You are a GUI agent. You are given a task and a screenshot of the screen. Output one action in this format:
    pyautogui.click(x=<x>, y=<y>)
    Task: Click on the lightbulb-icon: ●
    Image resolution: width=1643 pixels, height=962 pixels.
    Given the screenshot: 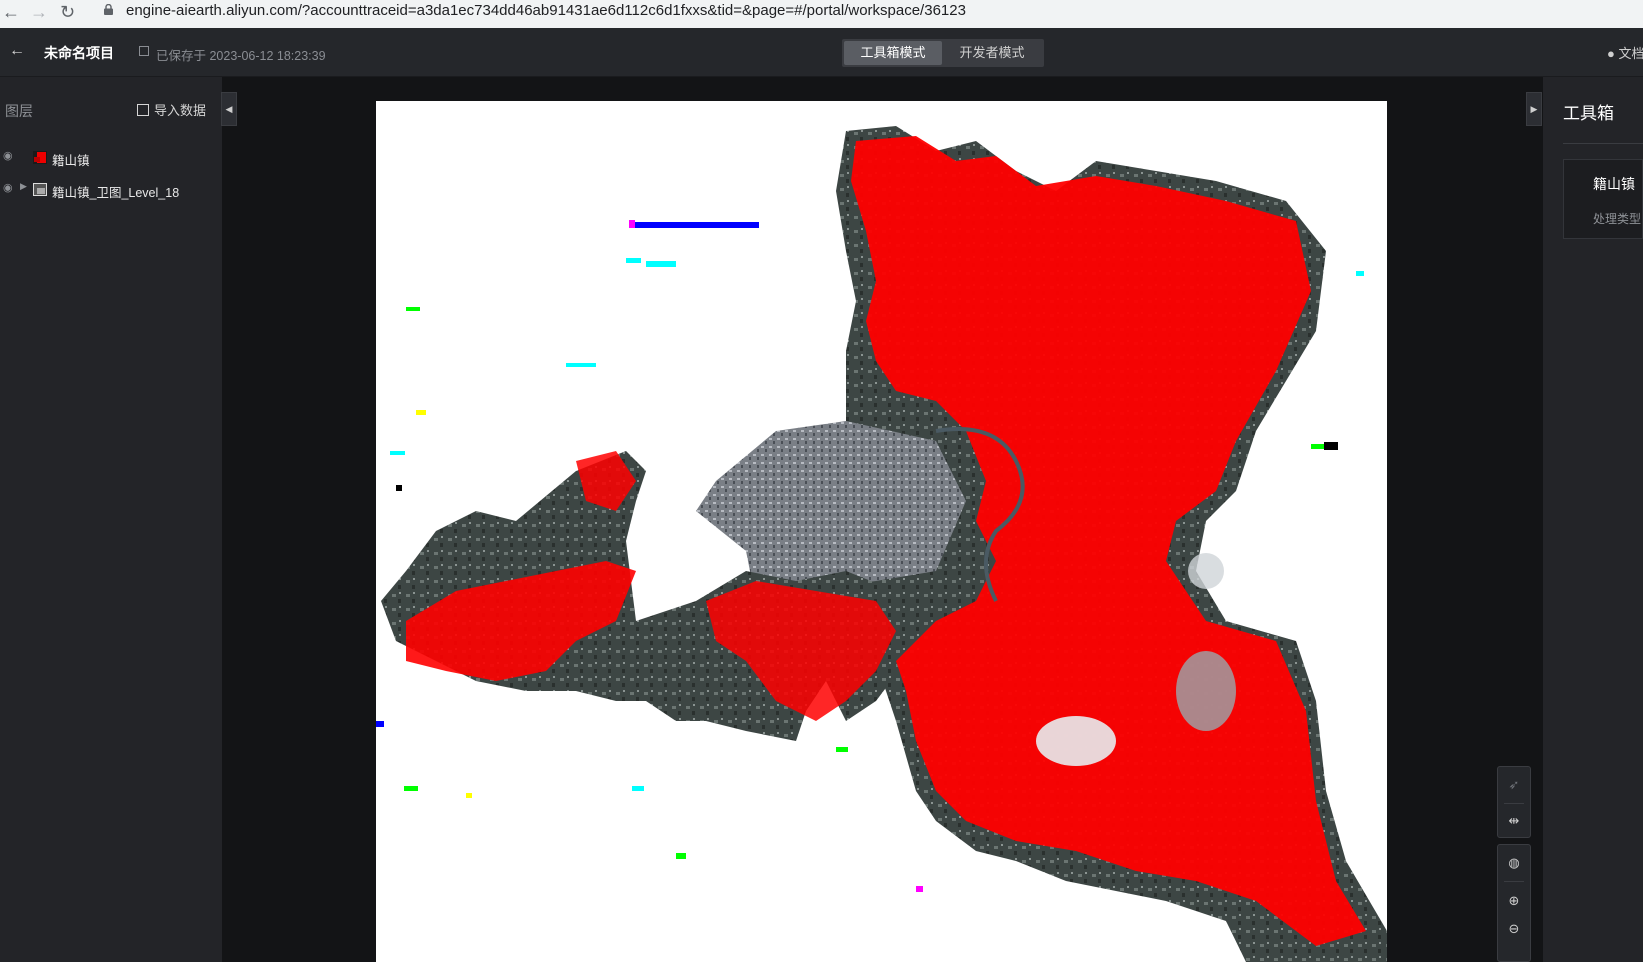 What is the action you would take?
    pyautogui.click(x=1611, y=53)
    